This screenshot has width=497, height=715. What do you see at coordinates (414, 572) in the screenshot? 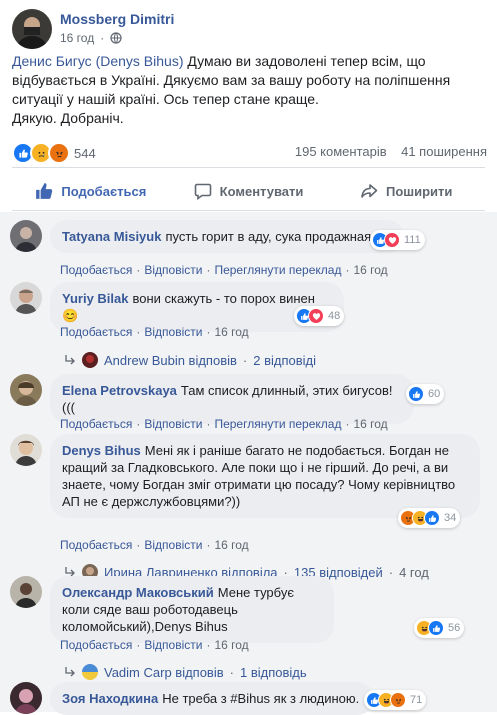
I see `reply-time: 4 год` at bounding box center [414, 572].